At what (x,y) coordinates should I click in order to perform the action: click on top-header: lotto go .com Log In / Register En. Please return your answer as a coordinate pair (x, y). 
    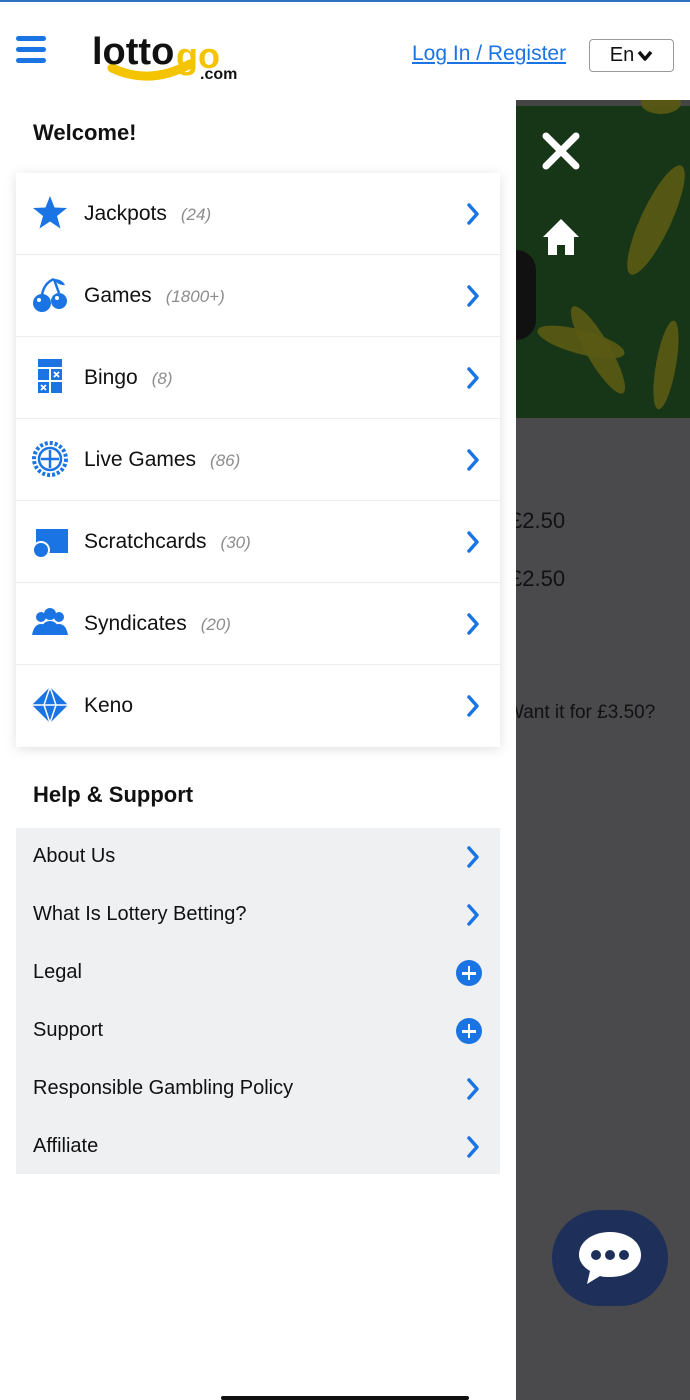
    Looking at the image, I should click on (345, 50).